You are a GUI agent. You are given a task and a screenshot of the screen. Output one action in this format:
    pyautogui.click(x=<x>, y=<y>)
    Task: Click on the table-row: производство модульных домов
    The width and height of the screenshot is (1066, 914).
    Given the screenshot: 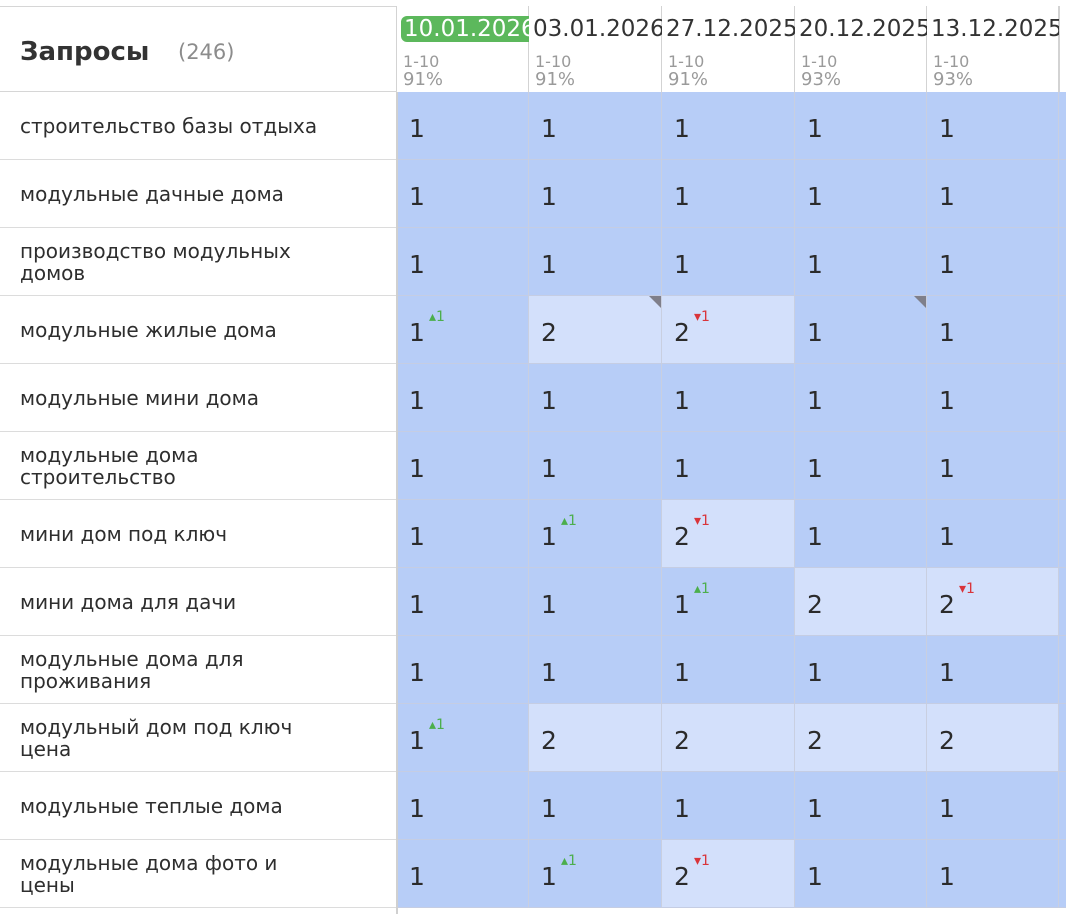 What is the action you would take?
    pyautogui.click(x=198, y=262)
    